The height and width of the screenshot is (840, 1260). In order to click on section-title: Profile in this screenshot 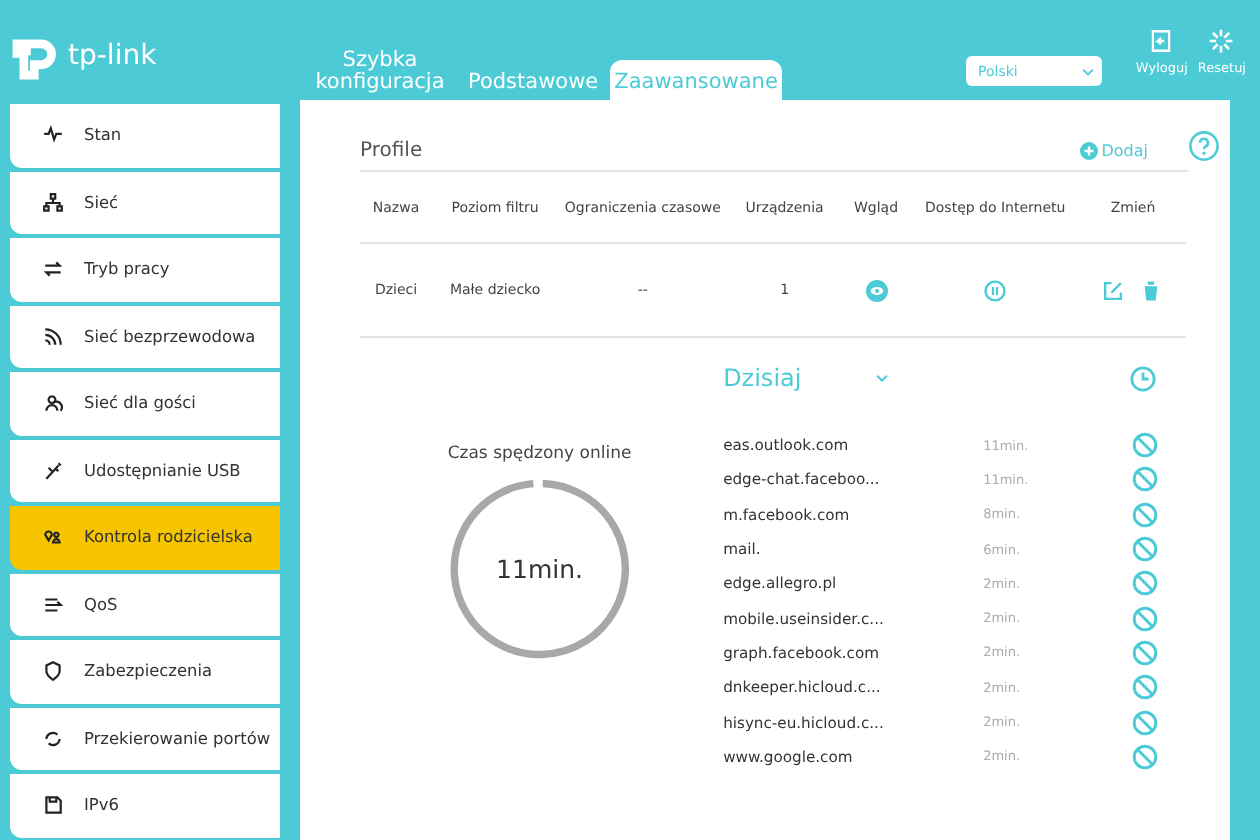, I will do `click(391, 151)`.